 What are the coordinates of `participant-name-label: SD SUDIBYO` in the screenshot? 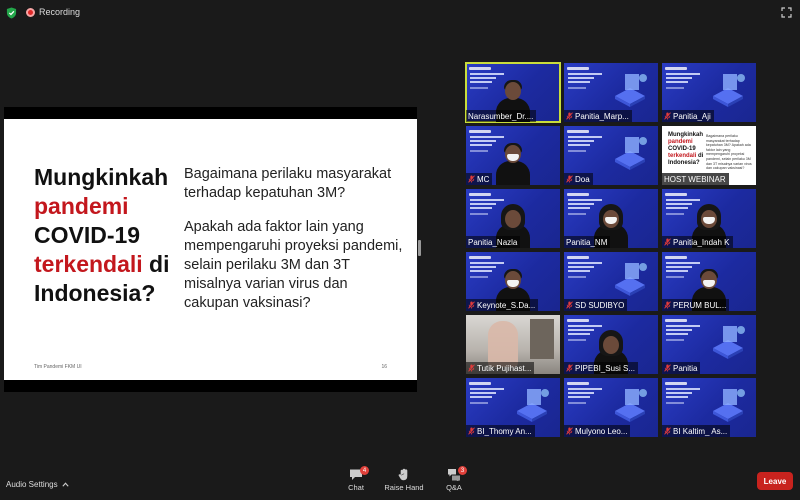 It's located at (596, 305).